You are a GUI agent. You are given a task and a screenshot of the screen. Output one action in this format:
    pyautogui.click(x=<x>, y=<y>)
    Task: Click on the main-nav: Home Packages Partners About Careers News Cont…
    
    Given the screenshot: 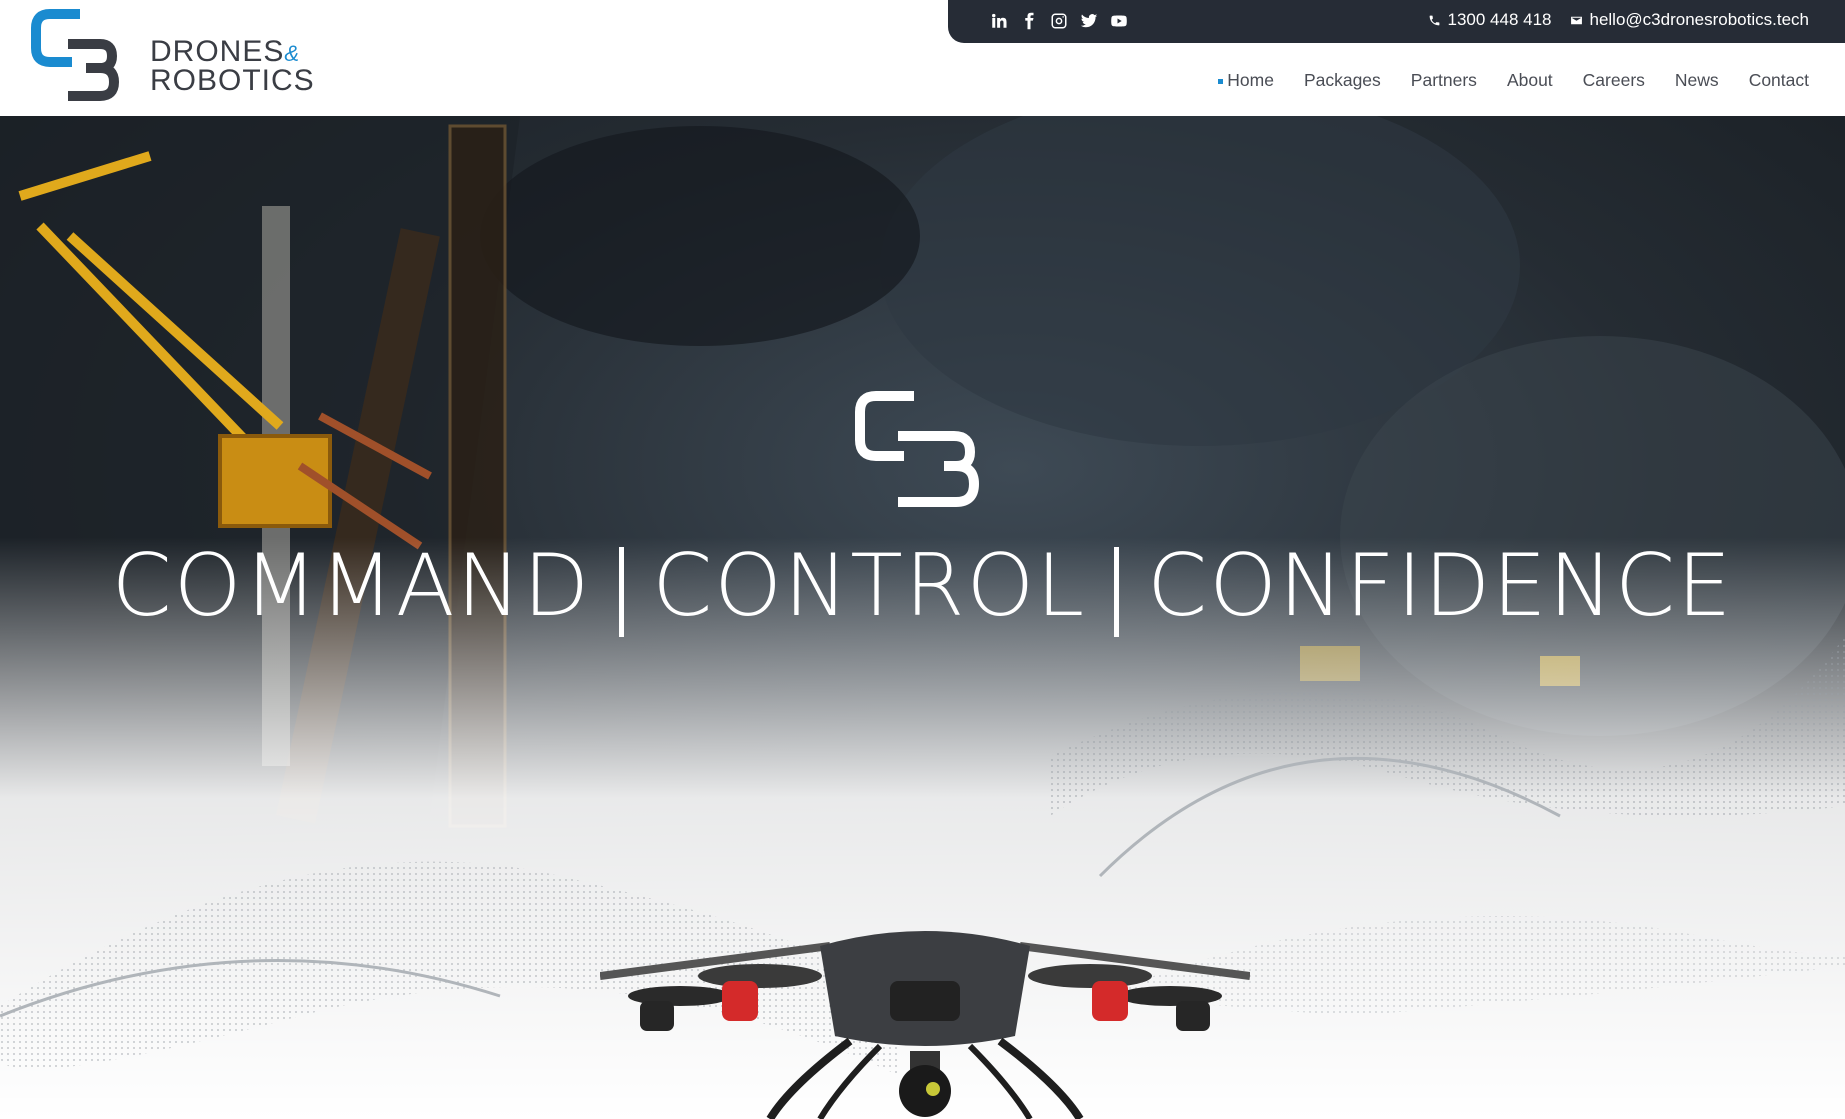 What is the action you would take?
    pyautogui.click(x=1513, y=80)
    